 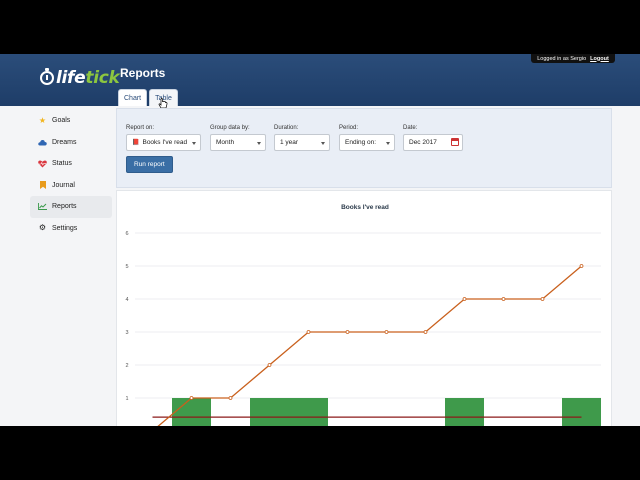 I want to click on period-field: Period: Ending on:, so click(x=367, y=138).